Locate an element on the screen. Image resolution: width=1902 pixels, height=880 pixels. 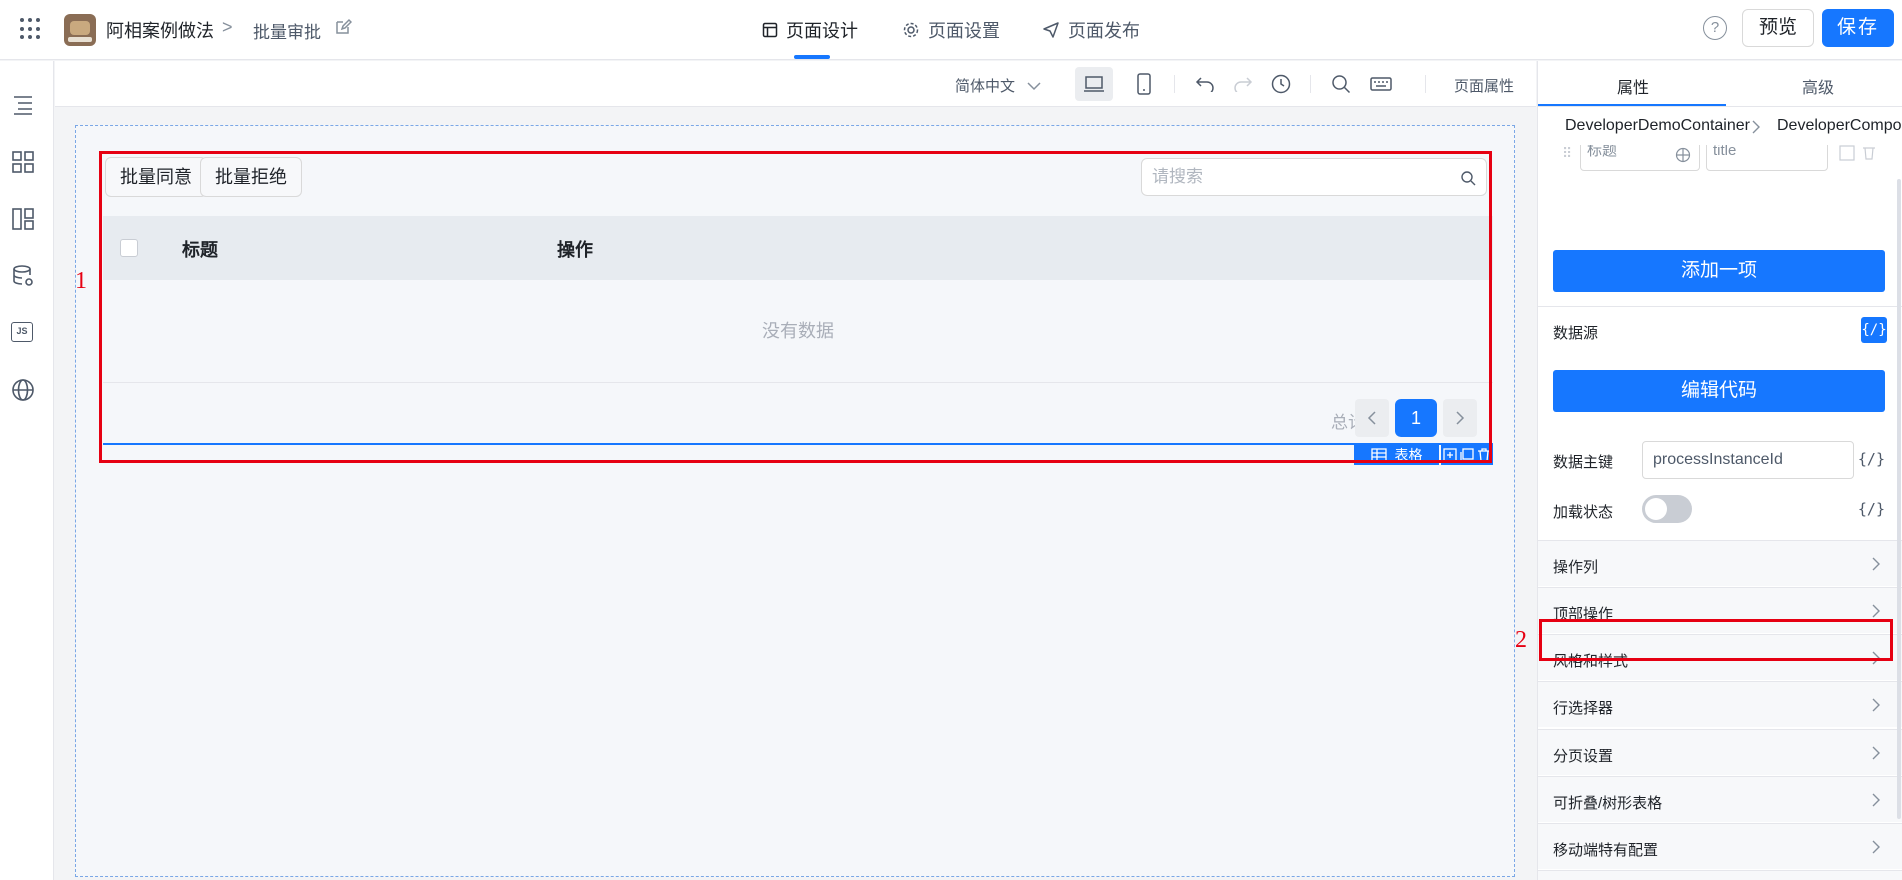
mobile-view-button is located at coordinates (1144, 84).